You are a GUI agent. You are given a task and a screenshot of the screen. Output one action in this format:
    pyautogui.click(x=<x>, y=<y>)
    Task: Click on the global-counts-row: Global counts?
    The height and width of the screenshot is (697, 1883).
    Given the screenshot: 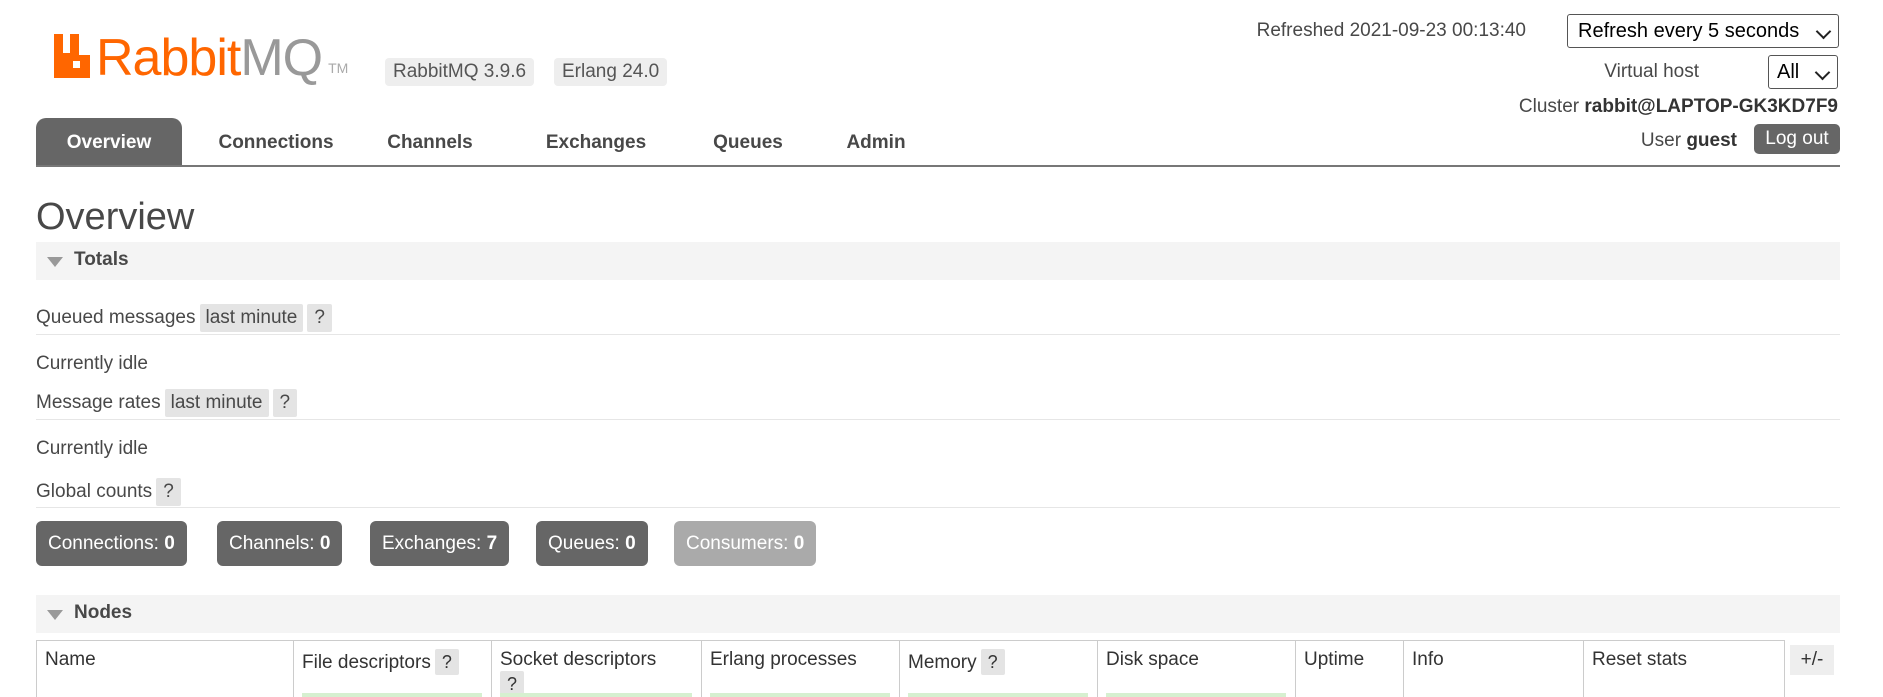 What is the action you would take?
    pyautogui.click(x=108, y=492)
    